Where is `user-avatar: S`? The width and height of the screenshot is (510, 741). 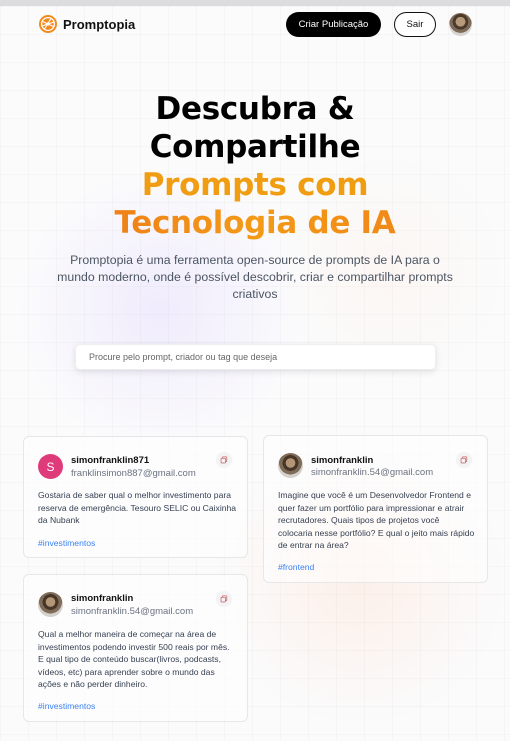 user-avatar: S is located at coordinates (50, 466).